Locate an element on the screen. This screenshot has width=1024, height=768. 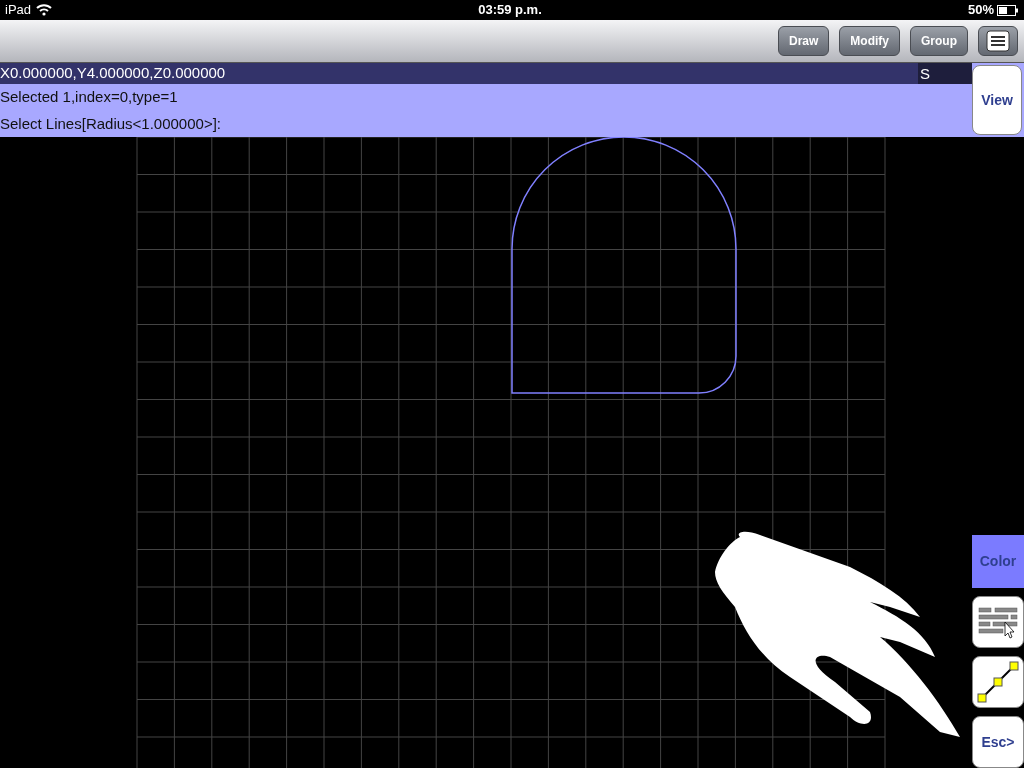
snap-mode: S is located at coordinates (945, 73).